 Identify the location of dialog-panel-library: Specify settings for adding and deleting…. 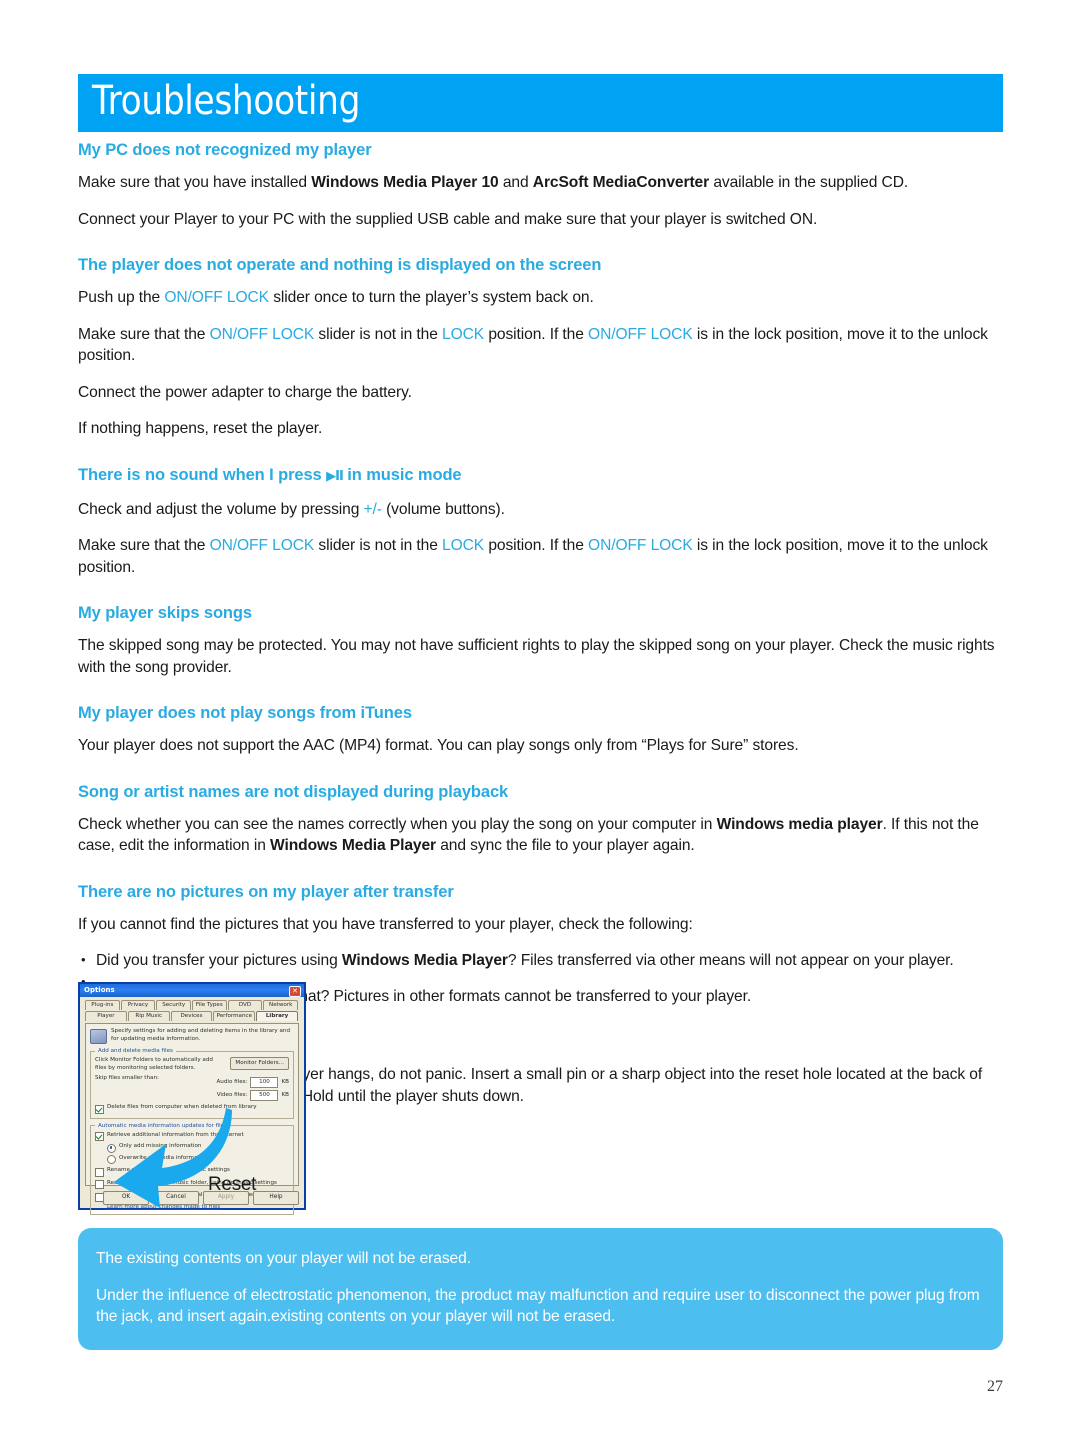
(192, 1119).